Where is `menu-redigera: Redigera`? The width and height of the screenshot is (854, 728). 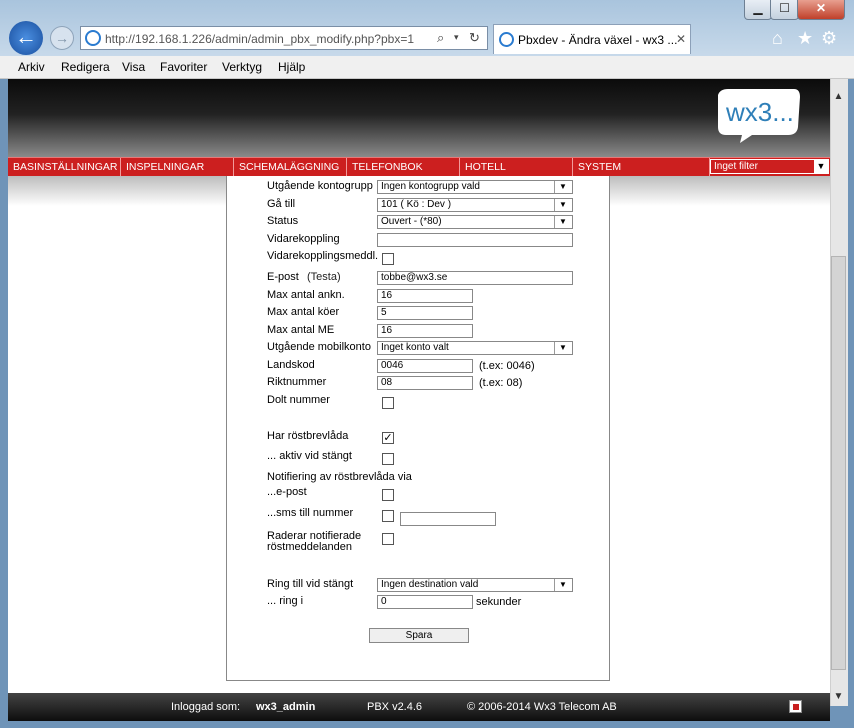
menu-redigera: Redigera is located at coordinates (85, 67).